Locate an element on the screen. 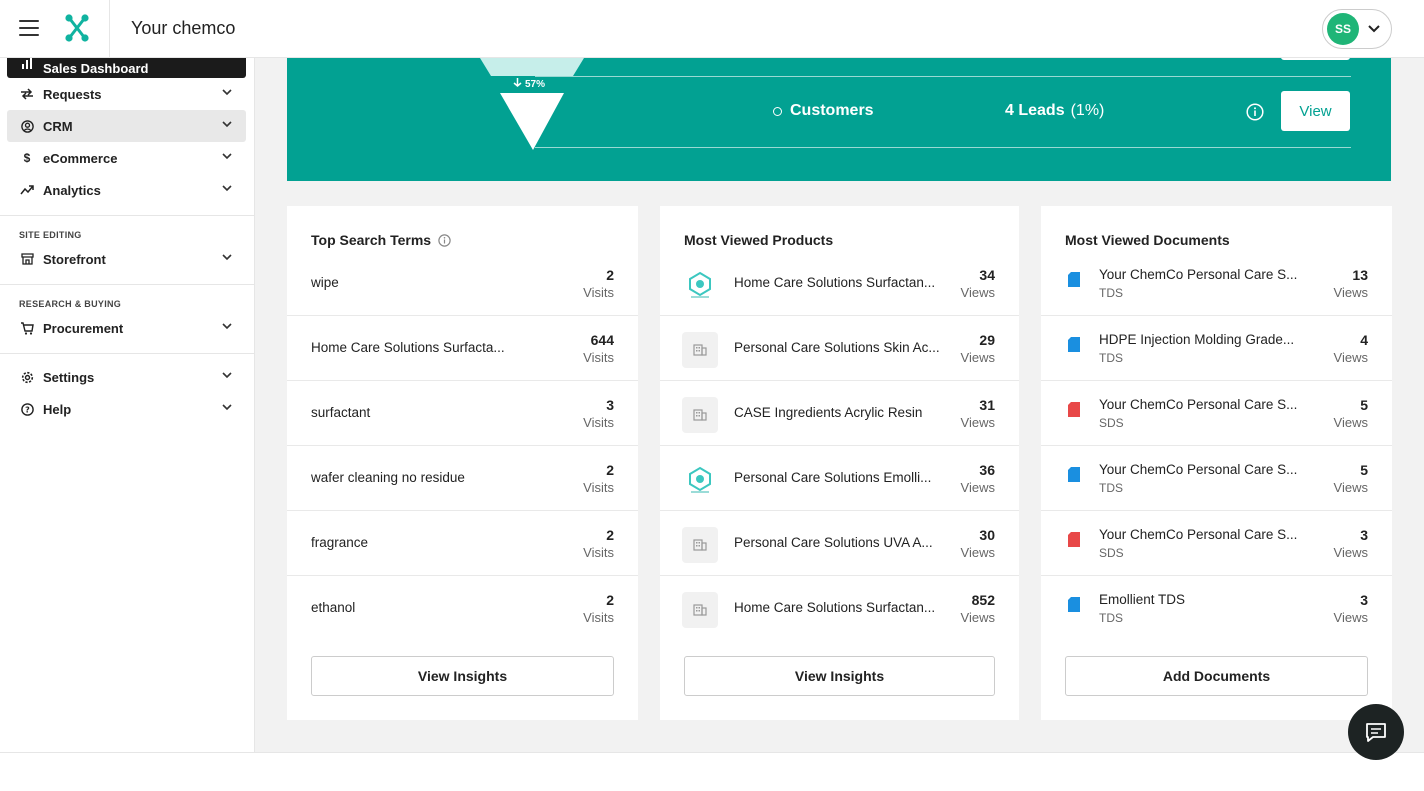  product-logo-icon is located at coordinates (700, 480).